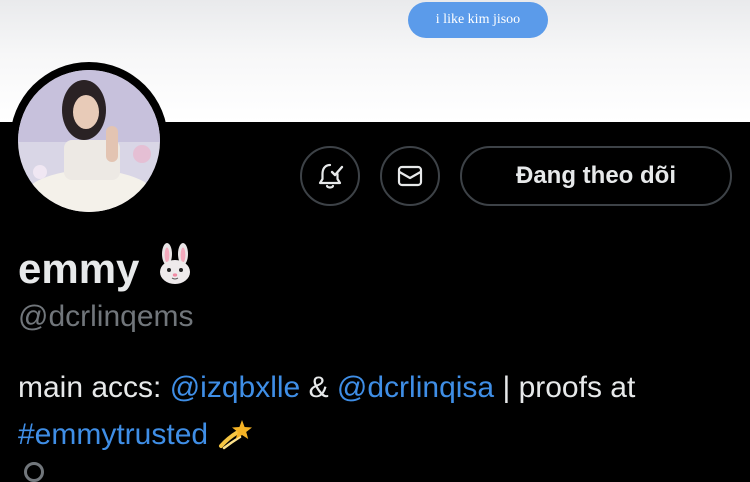 This screenshot has height=482, width=750. I want to click on rabbit-face-icon, so click(175, 269).